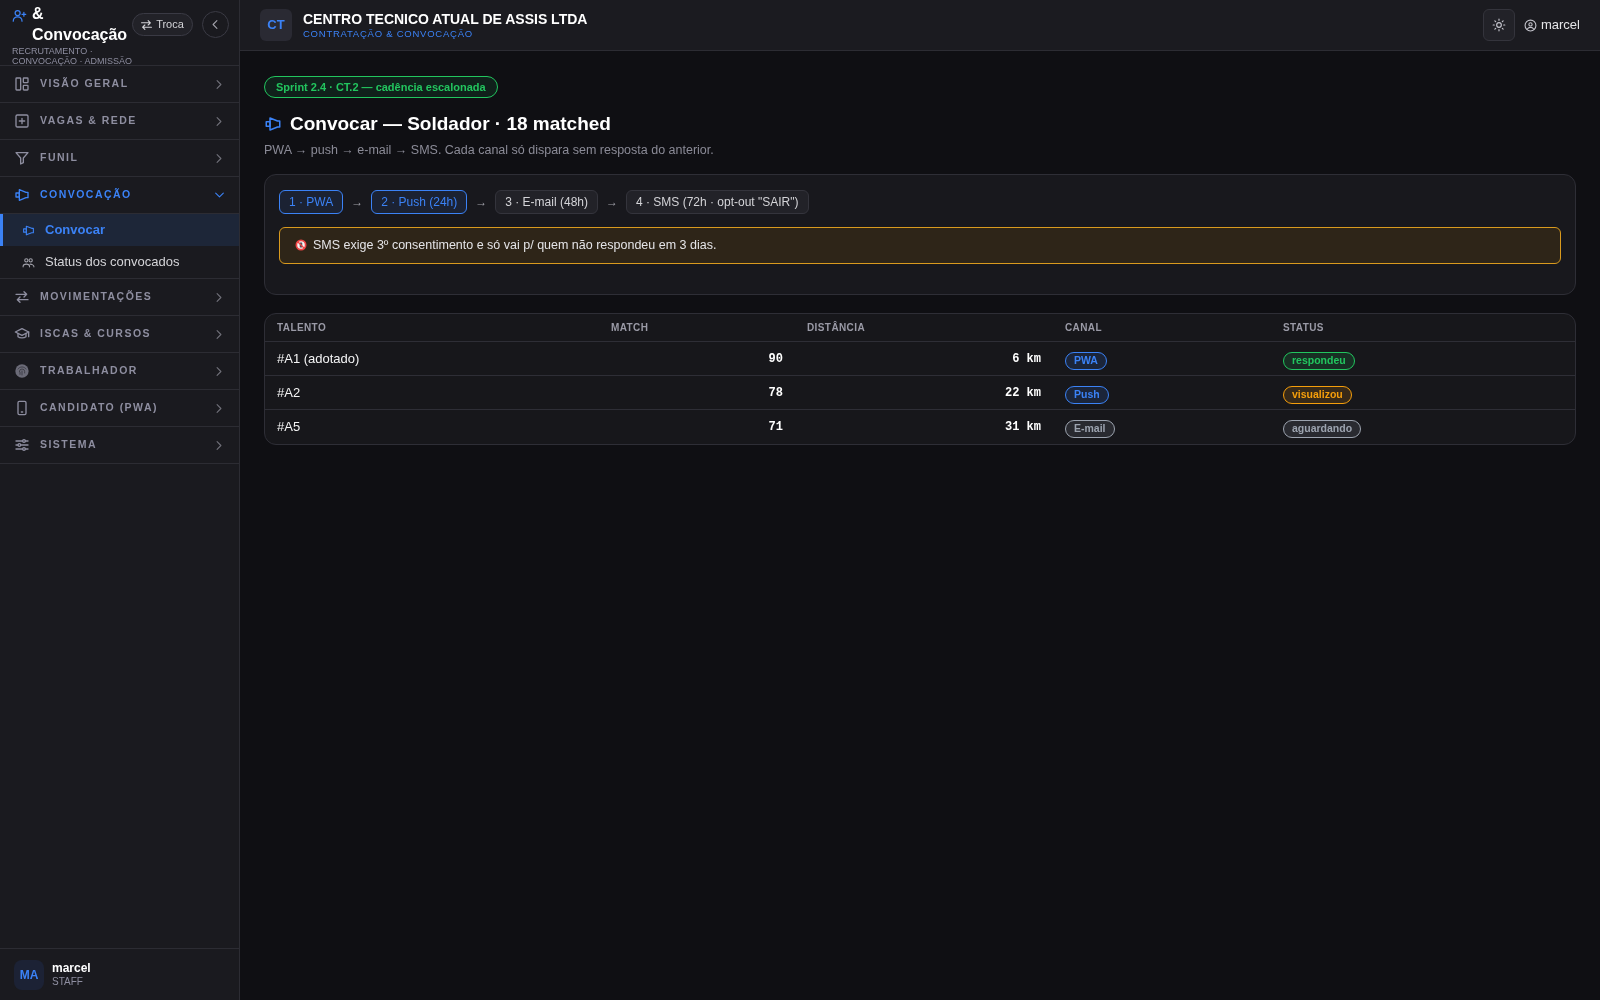 The width and height of the screenshot is (1600, 1000). I want to click on page-title: Convocar — Soldador · 18 matched, so click(450, 124).